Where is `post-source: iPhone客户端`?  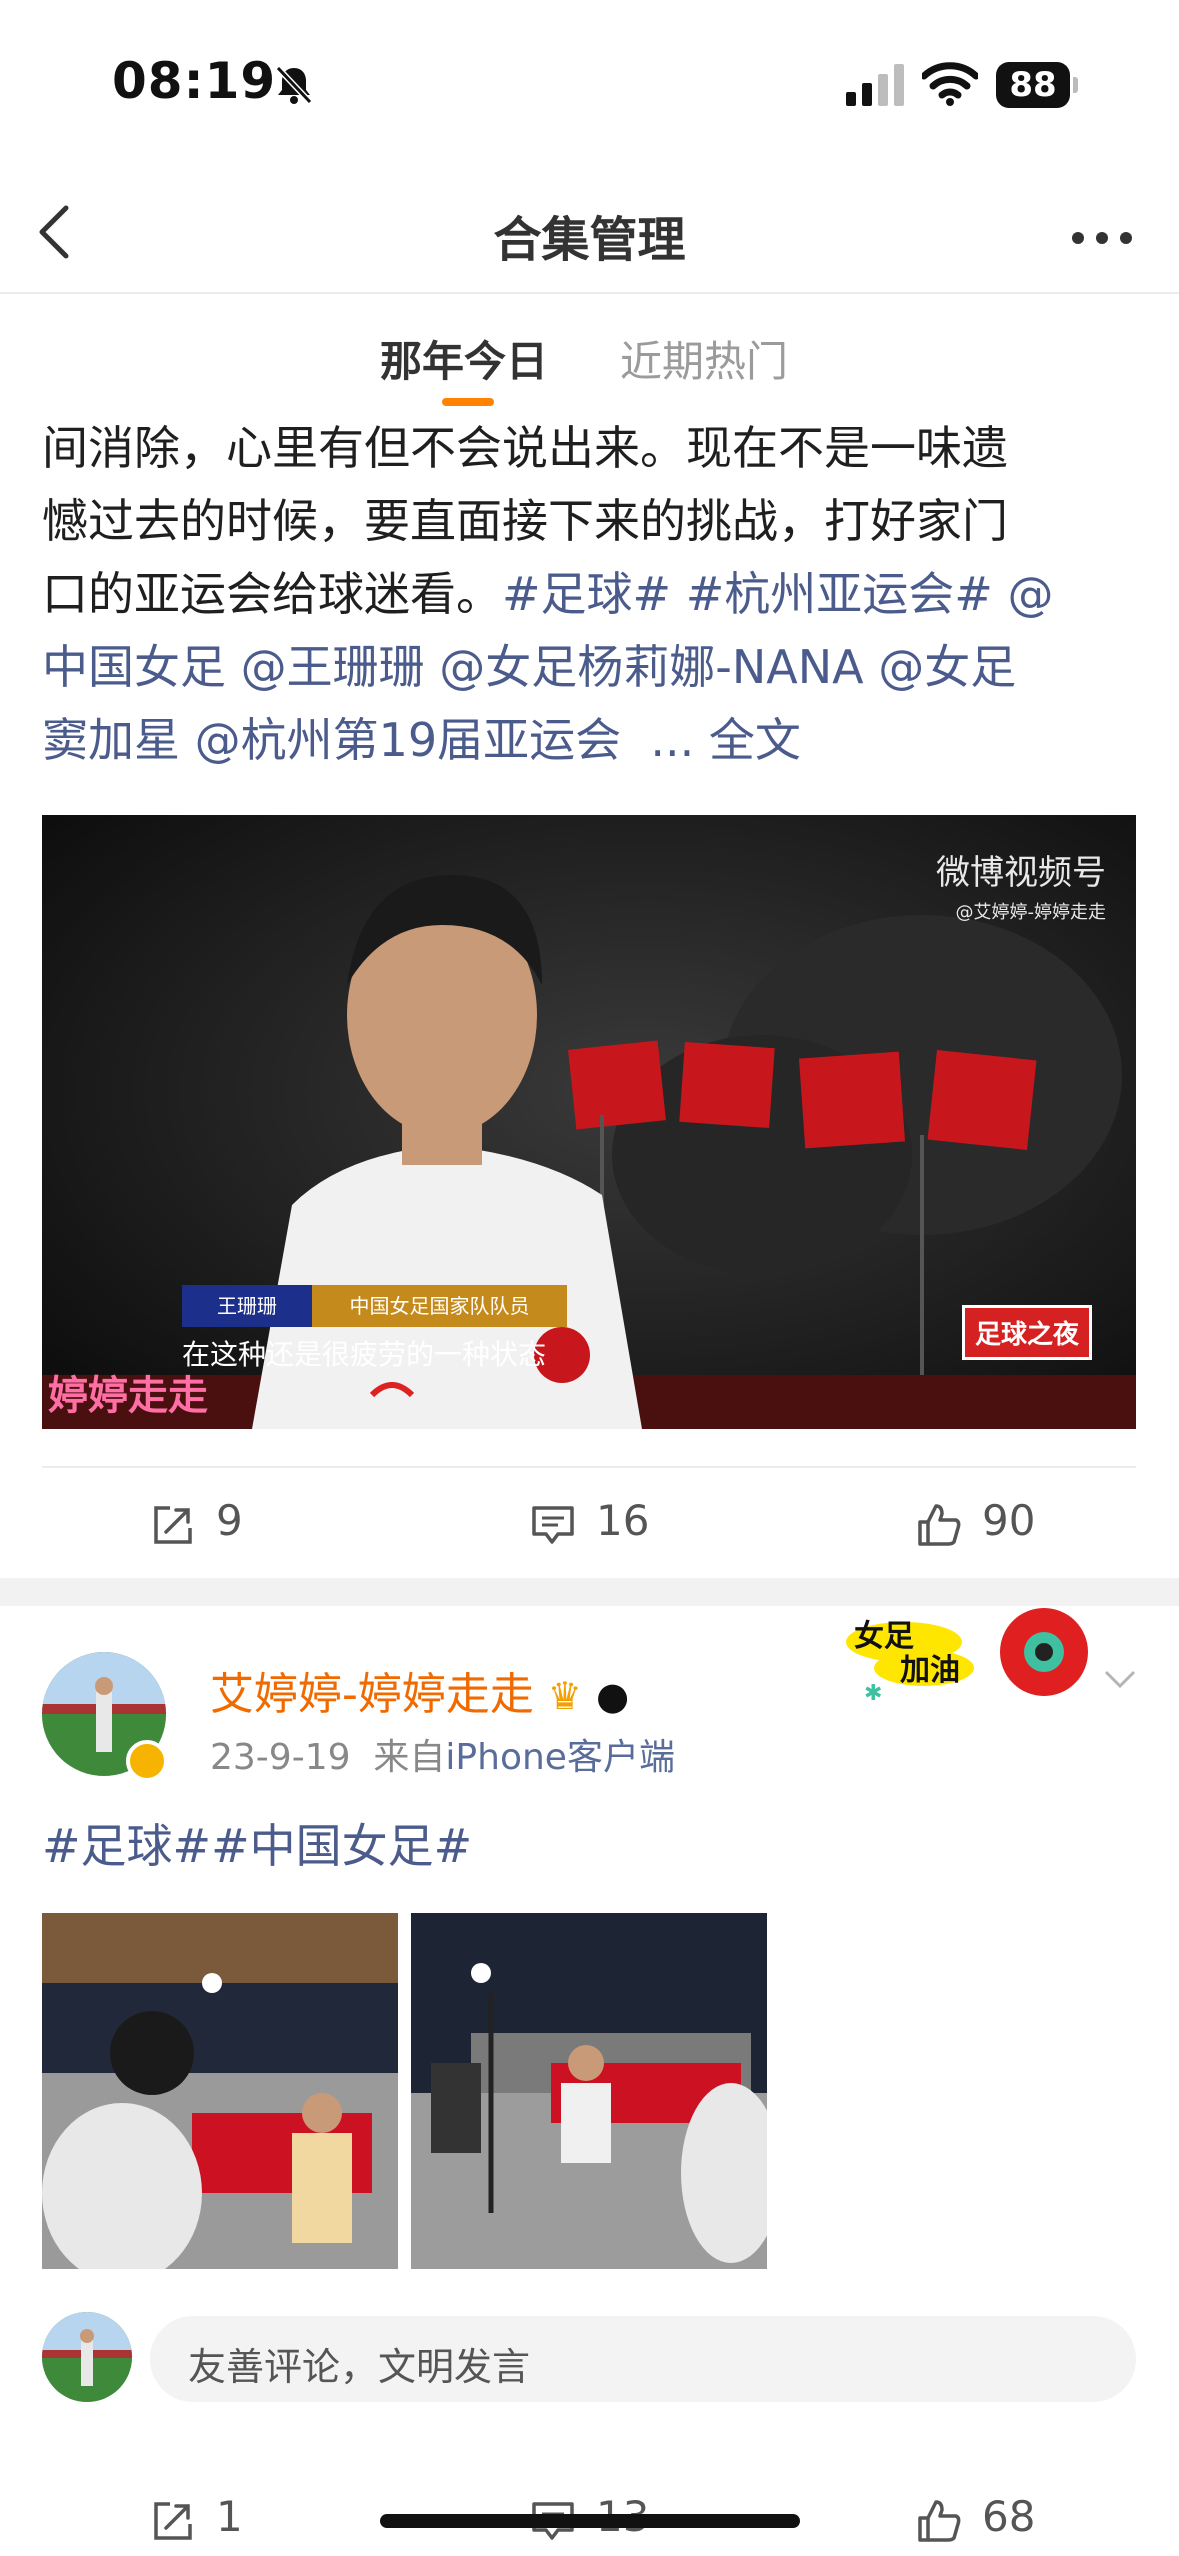
post-source: iPhone客户端 is located at coordinates (560, 1757).